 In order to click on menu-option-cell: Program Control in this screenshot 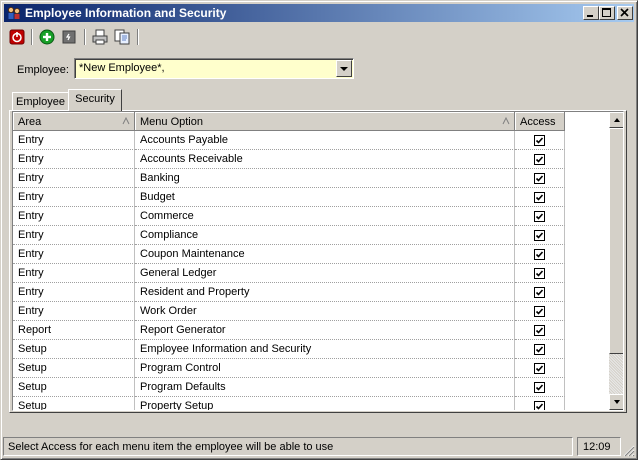, I will do `click(325, 368)`.